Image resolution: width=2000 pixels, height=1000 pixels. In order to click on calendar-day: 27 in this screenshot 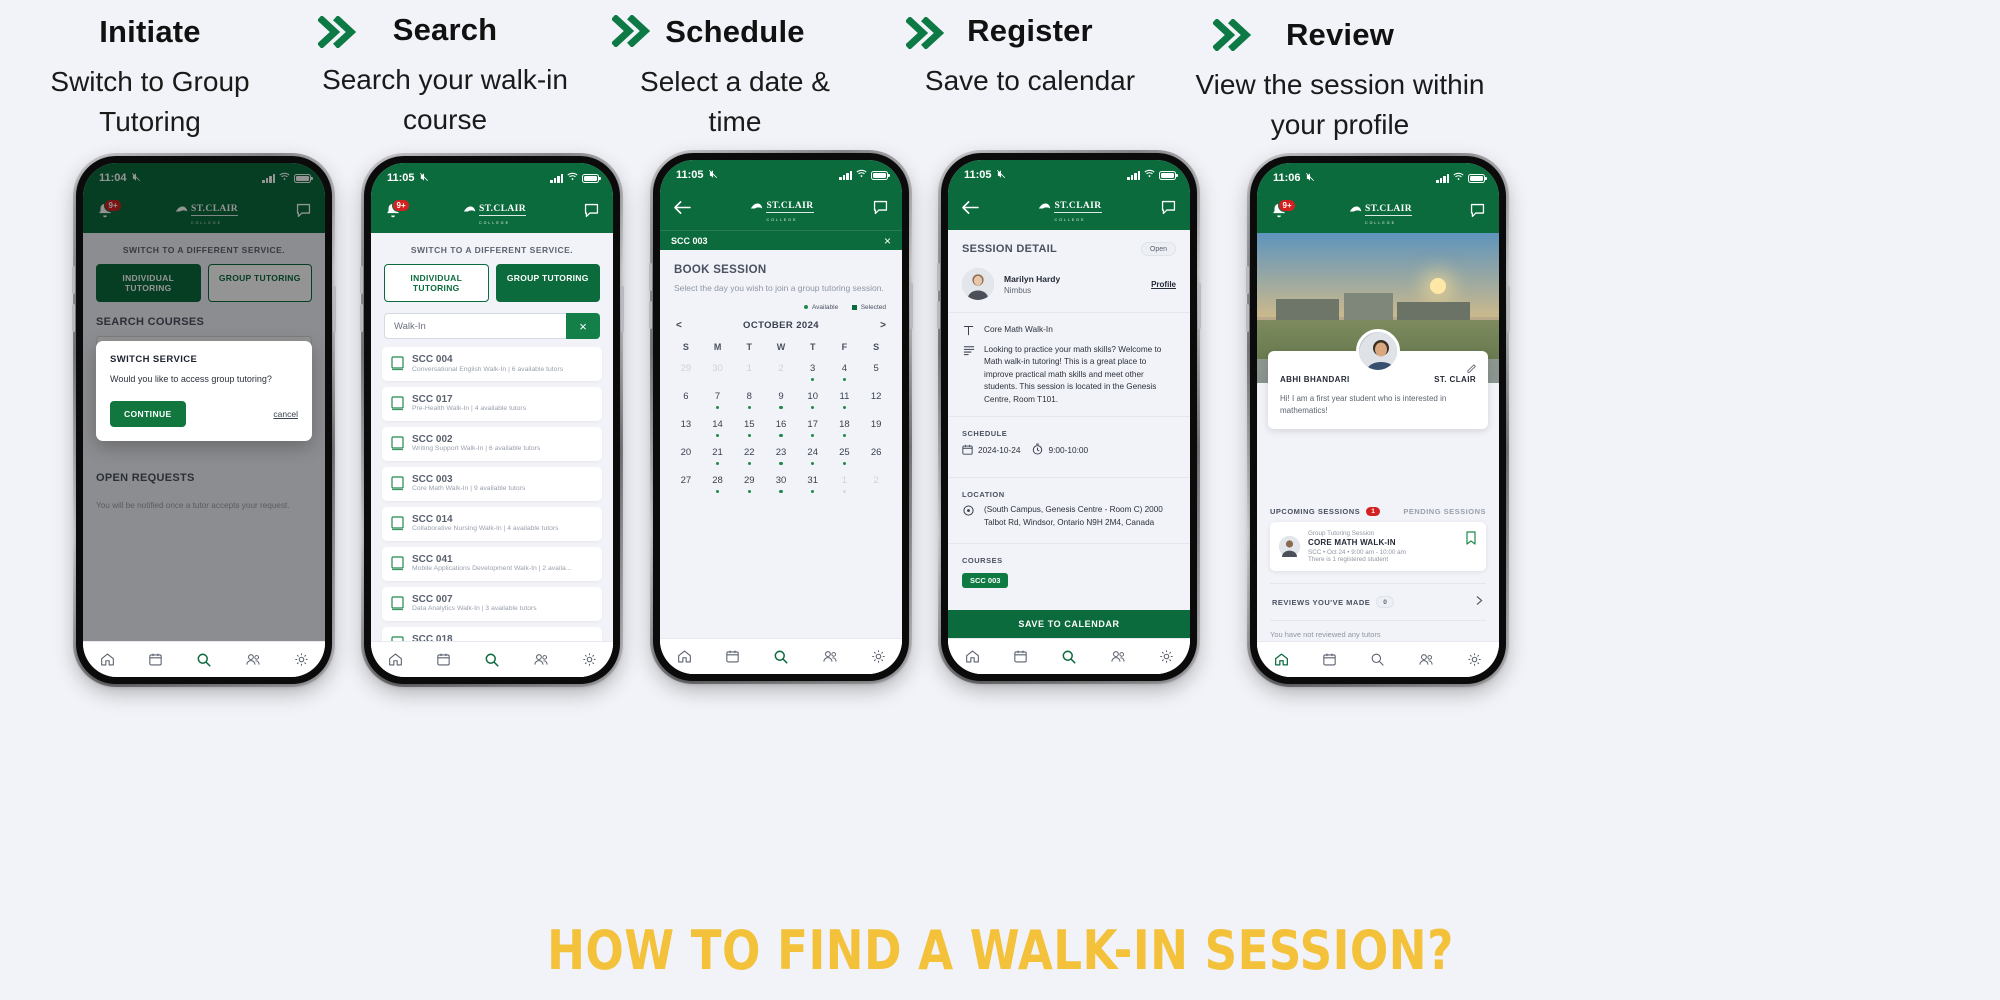, I will do `click(686, 485)`.